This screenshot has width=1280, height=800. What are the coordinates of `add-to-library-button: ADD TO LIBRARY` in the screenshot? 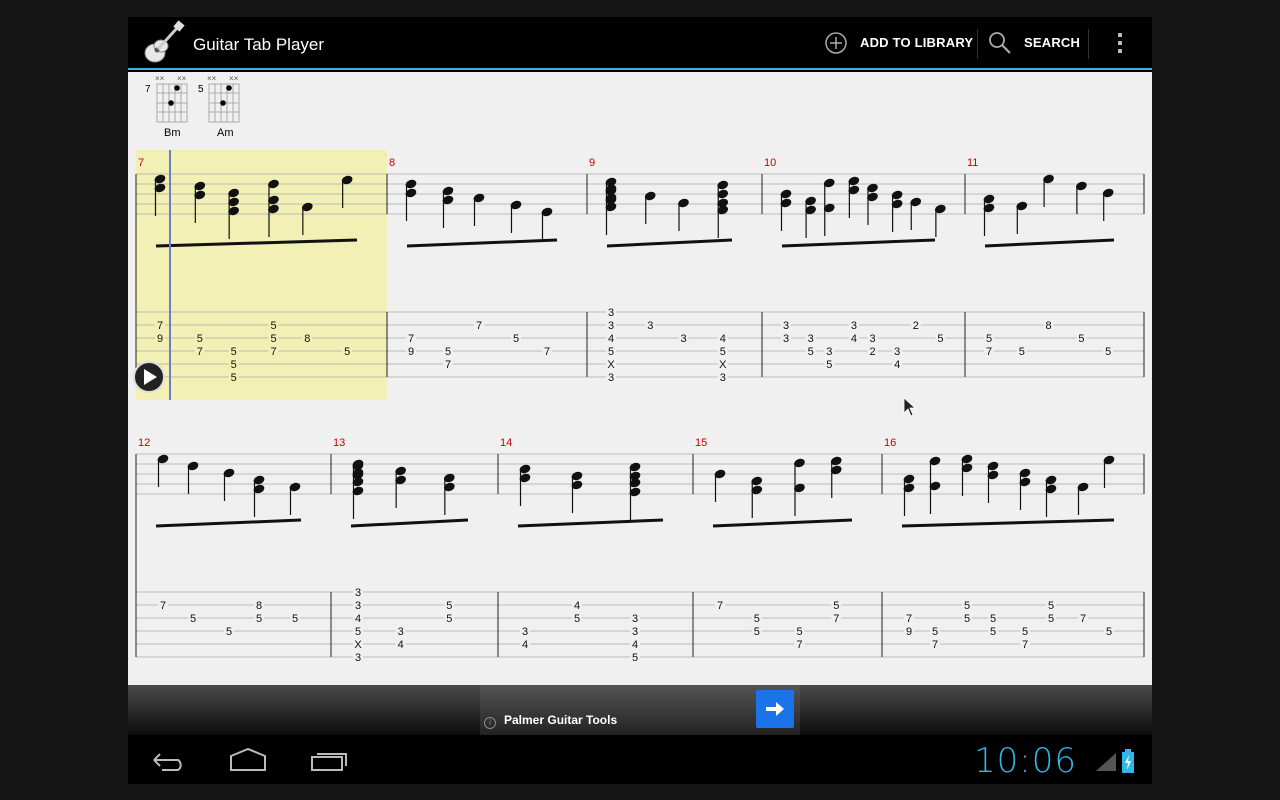 It's located at (898, 42).